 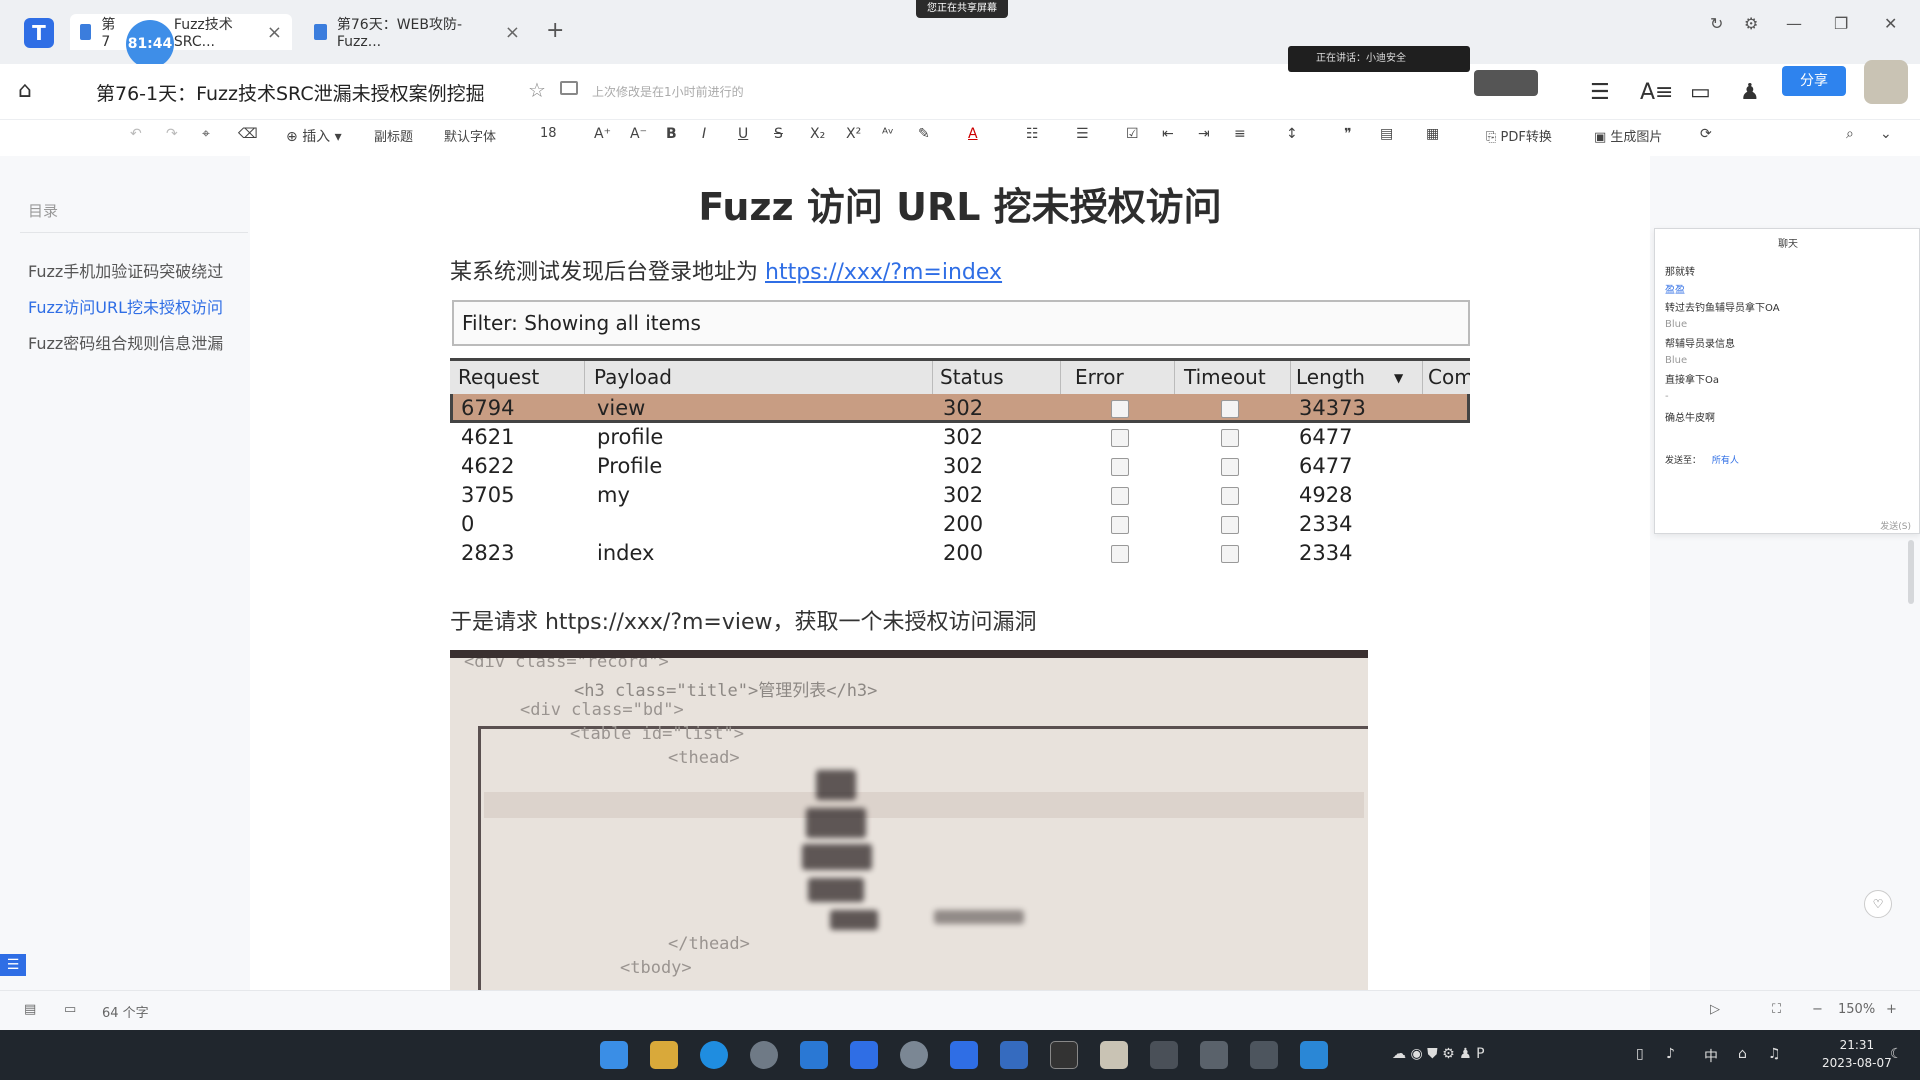 I want to click on strikethrough-icon: S, so click(x=778, y=134).